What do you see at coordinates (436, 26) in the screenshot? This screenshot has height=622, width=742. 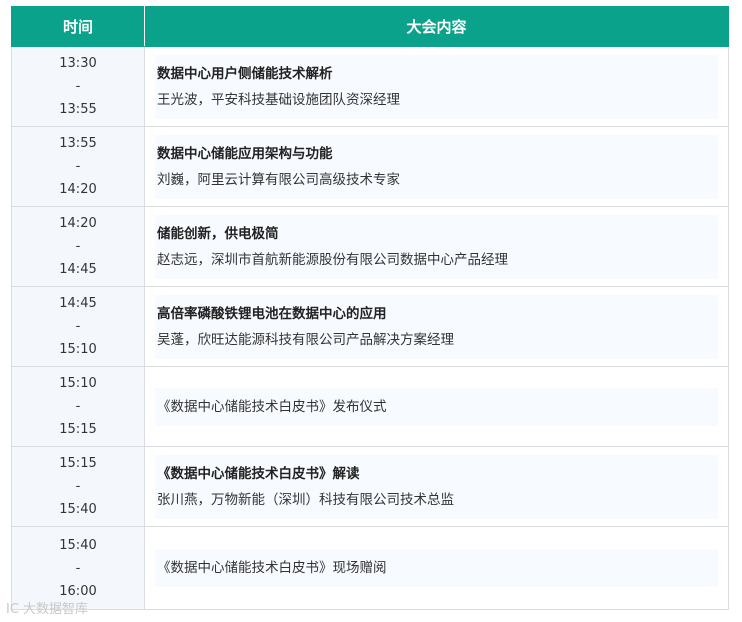 I see `content-column-header: 大会内容` at bounding box center [436, 26].